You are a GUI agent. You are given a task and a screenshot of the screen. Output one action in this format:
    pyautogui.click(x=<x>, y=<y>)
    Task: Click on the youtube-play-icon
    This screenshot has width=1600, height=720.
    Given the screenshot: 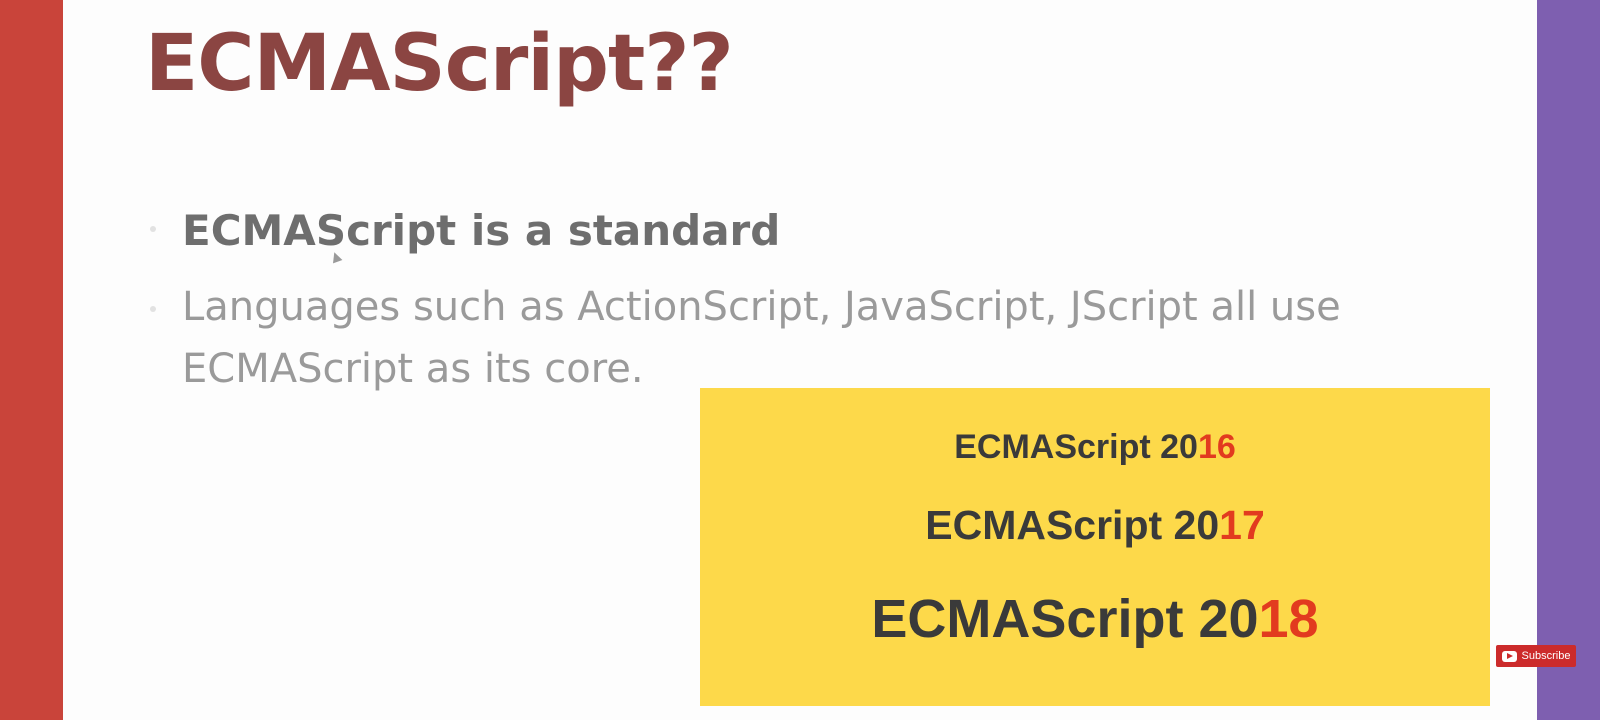 What is the action you would take?
    pyautogui.click(x=1509, y=656)
    